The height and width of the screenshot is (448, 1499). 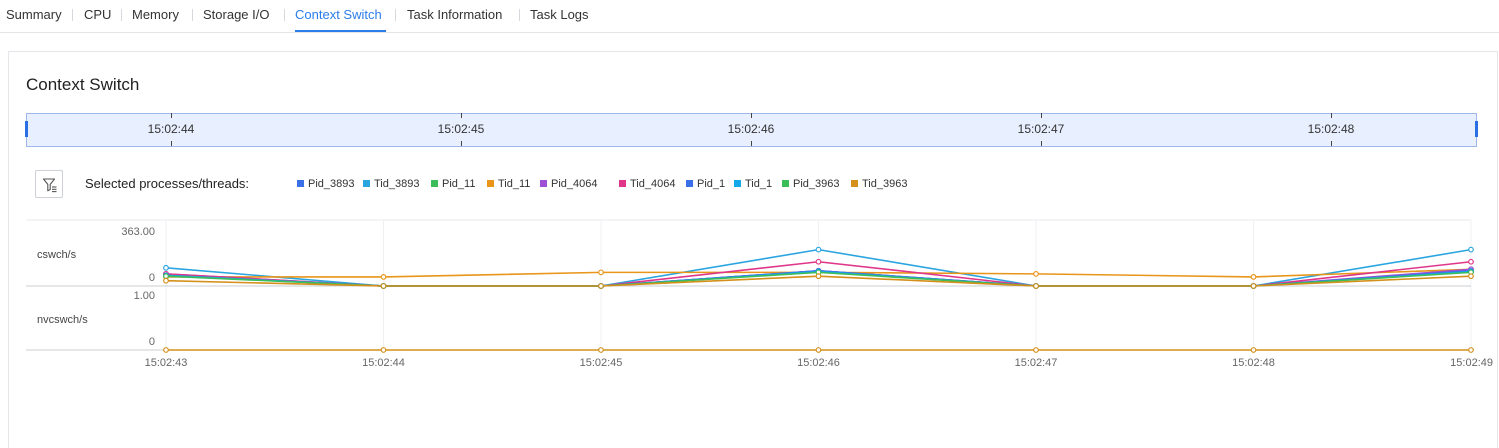 I want to click on y-max-label: 363.00, so click(x=138, y=232).